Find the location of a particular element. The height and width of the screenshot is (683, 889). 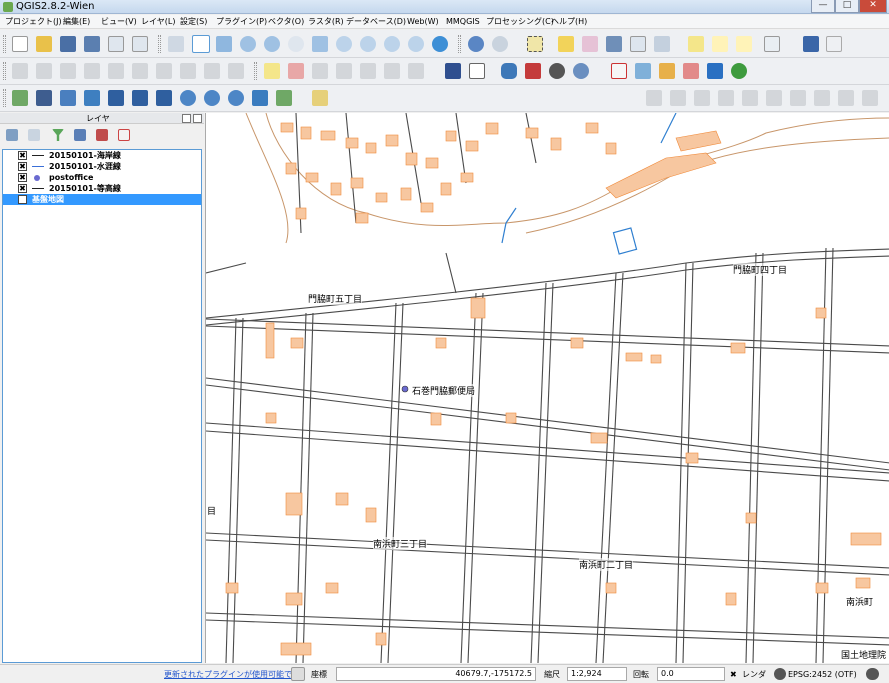

layer-item-contour: ✖ 20150101-等高線 is located at coordinates (102, 188).